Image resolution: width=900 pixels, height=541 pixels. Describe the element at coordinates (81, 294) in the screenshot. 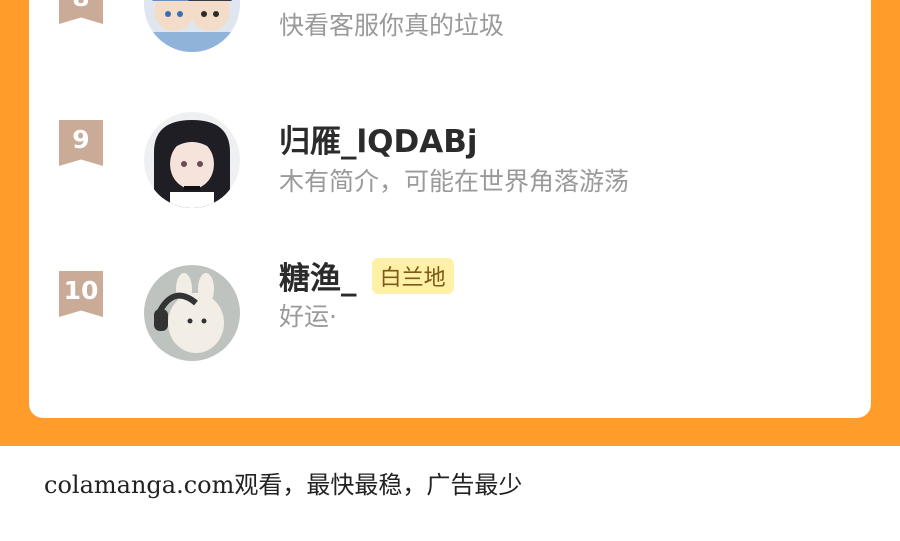

I see `rank-badge: 10` at that location.